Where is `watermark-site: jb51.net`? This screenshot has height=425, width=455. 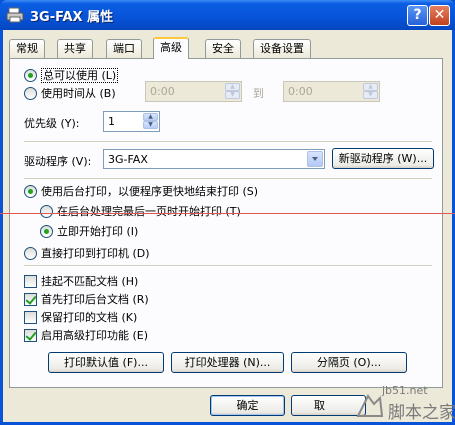
watermark-site: jb51.net is located at coordinates (405, 390).